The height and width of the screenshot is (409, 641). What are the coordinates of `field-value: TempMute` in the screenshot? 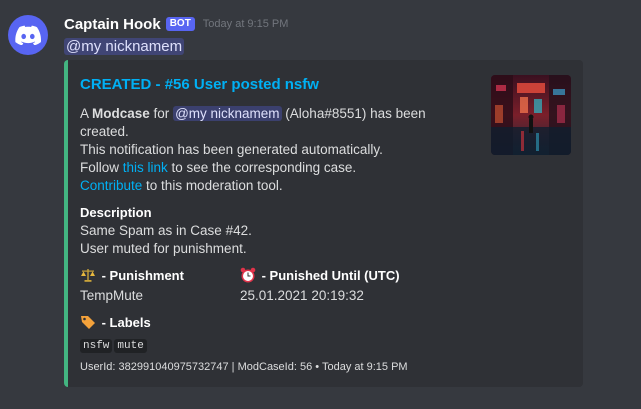 It's located at (112, 295).